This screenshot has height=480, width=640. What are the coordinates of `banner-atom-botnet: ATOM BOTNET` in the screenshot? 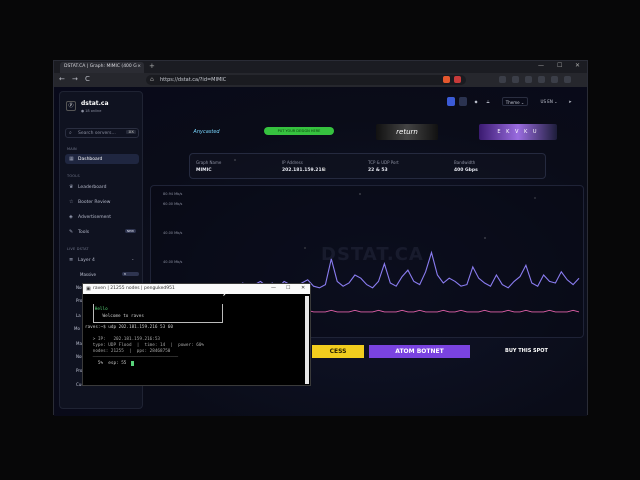 It's located at (419, 351).